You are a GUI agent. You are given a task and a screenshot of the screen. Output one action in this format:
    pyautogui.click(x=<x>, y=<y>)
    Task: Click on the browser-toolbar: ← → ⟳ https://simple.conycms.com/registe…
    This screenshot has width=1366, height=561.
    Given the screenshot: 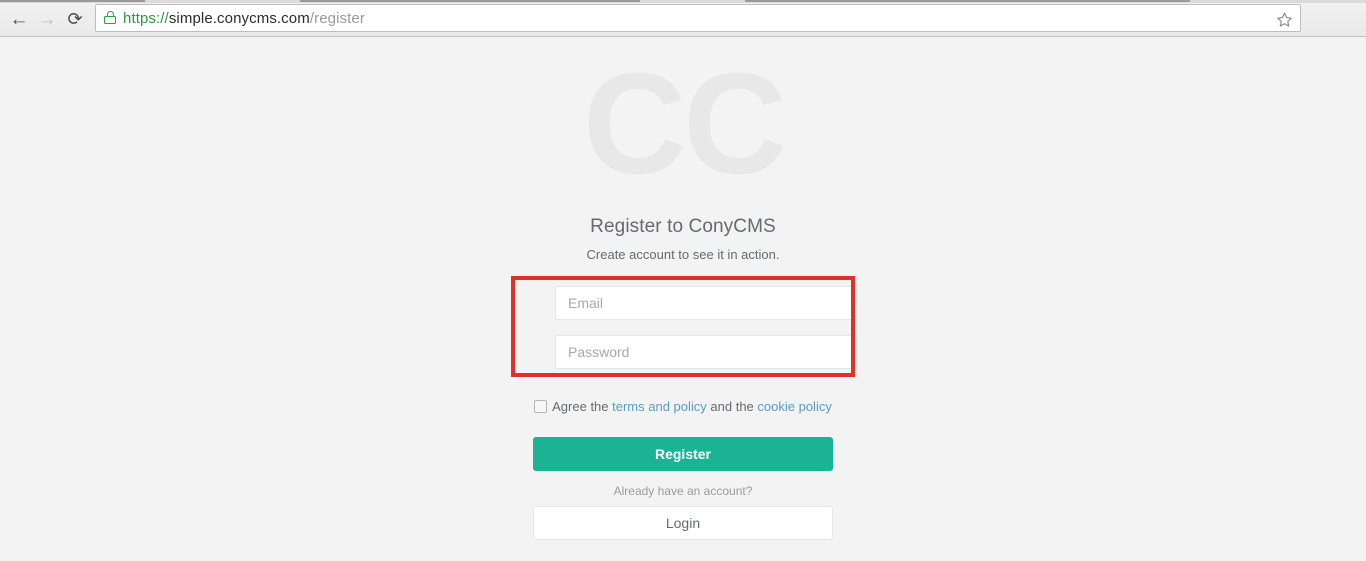 What is the action you would take?
    pyautogui.click(x=683, y=18)
    